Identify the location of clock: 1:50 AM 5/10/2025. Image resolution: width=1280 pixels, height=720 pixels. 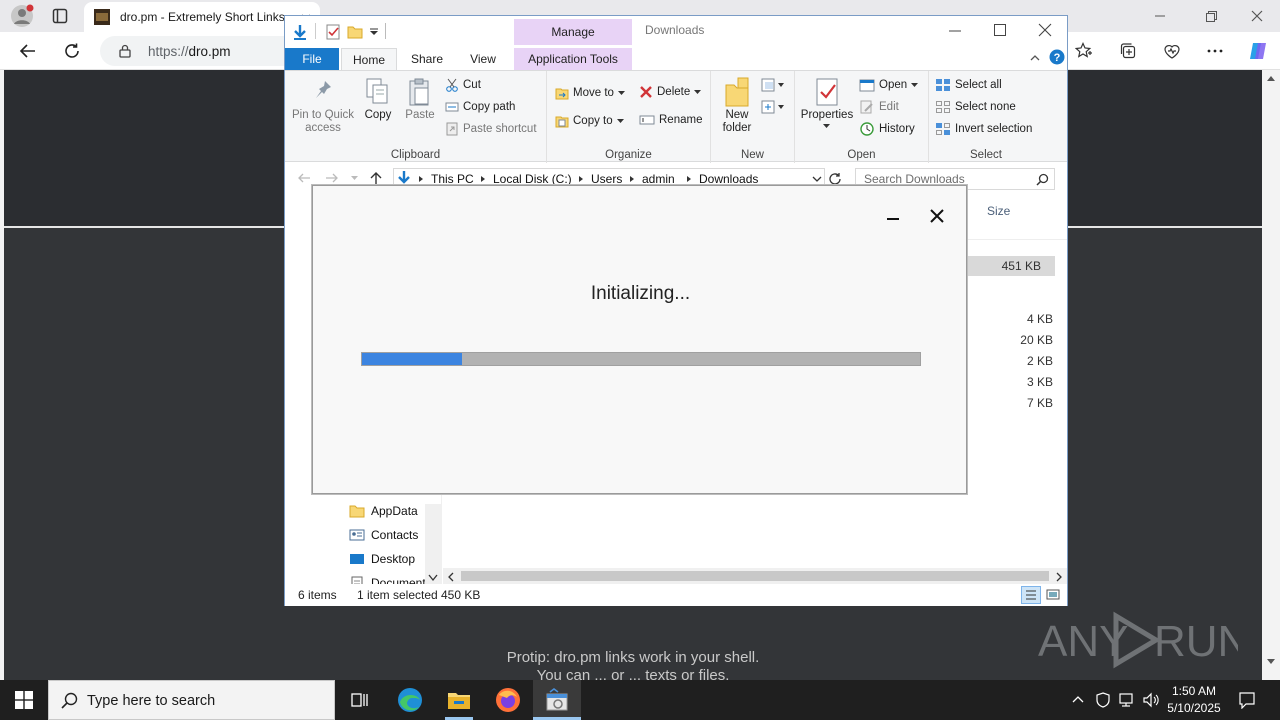
(1194, 699).